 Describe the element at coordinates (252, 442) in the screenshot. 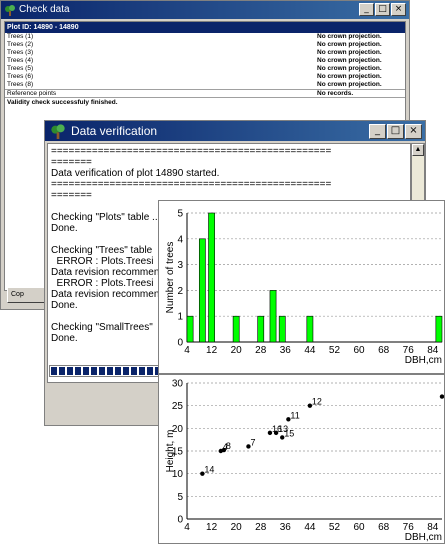

I see `point-label: 7` at that location.